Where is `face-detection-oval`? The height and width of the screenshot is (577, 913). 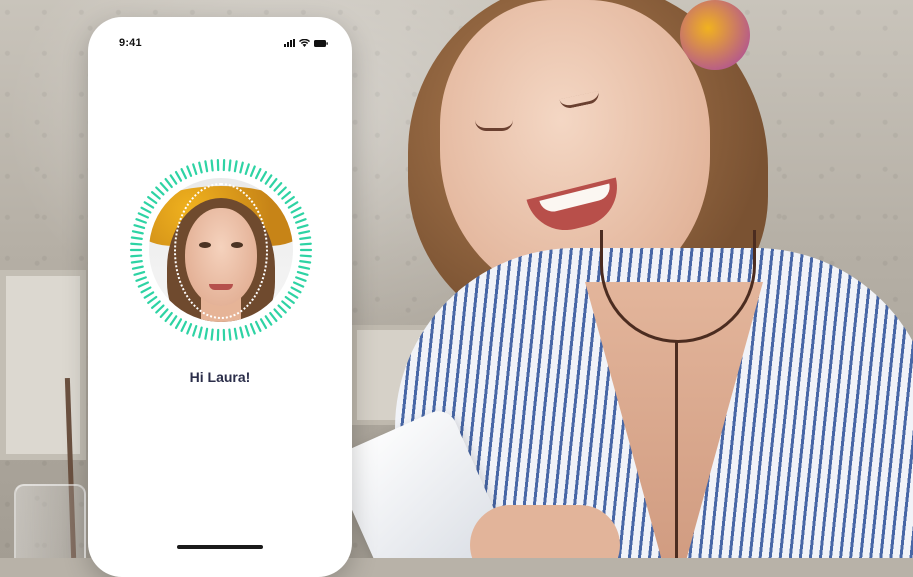 face-detection-oval is located at coordinates (221, 251).